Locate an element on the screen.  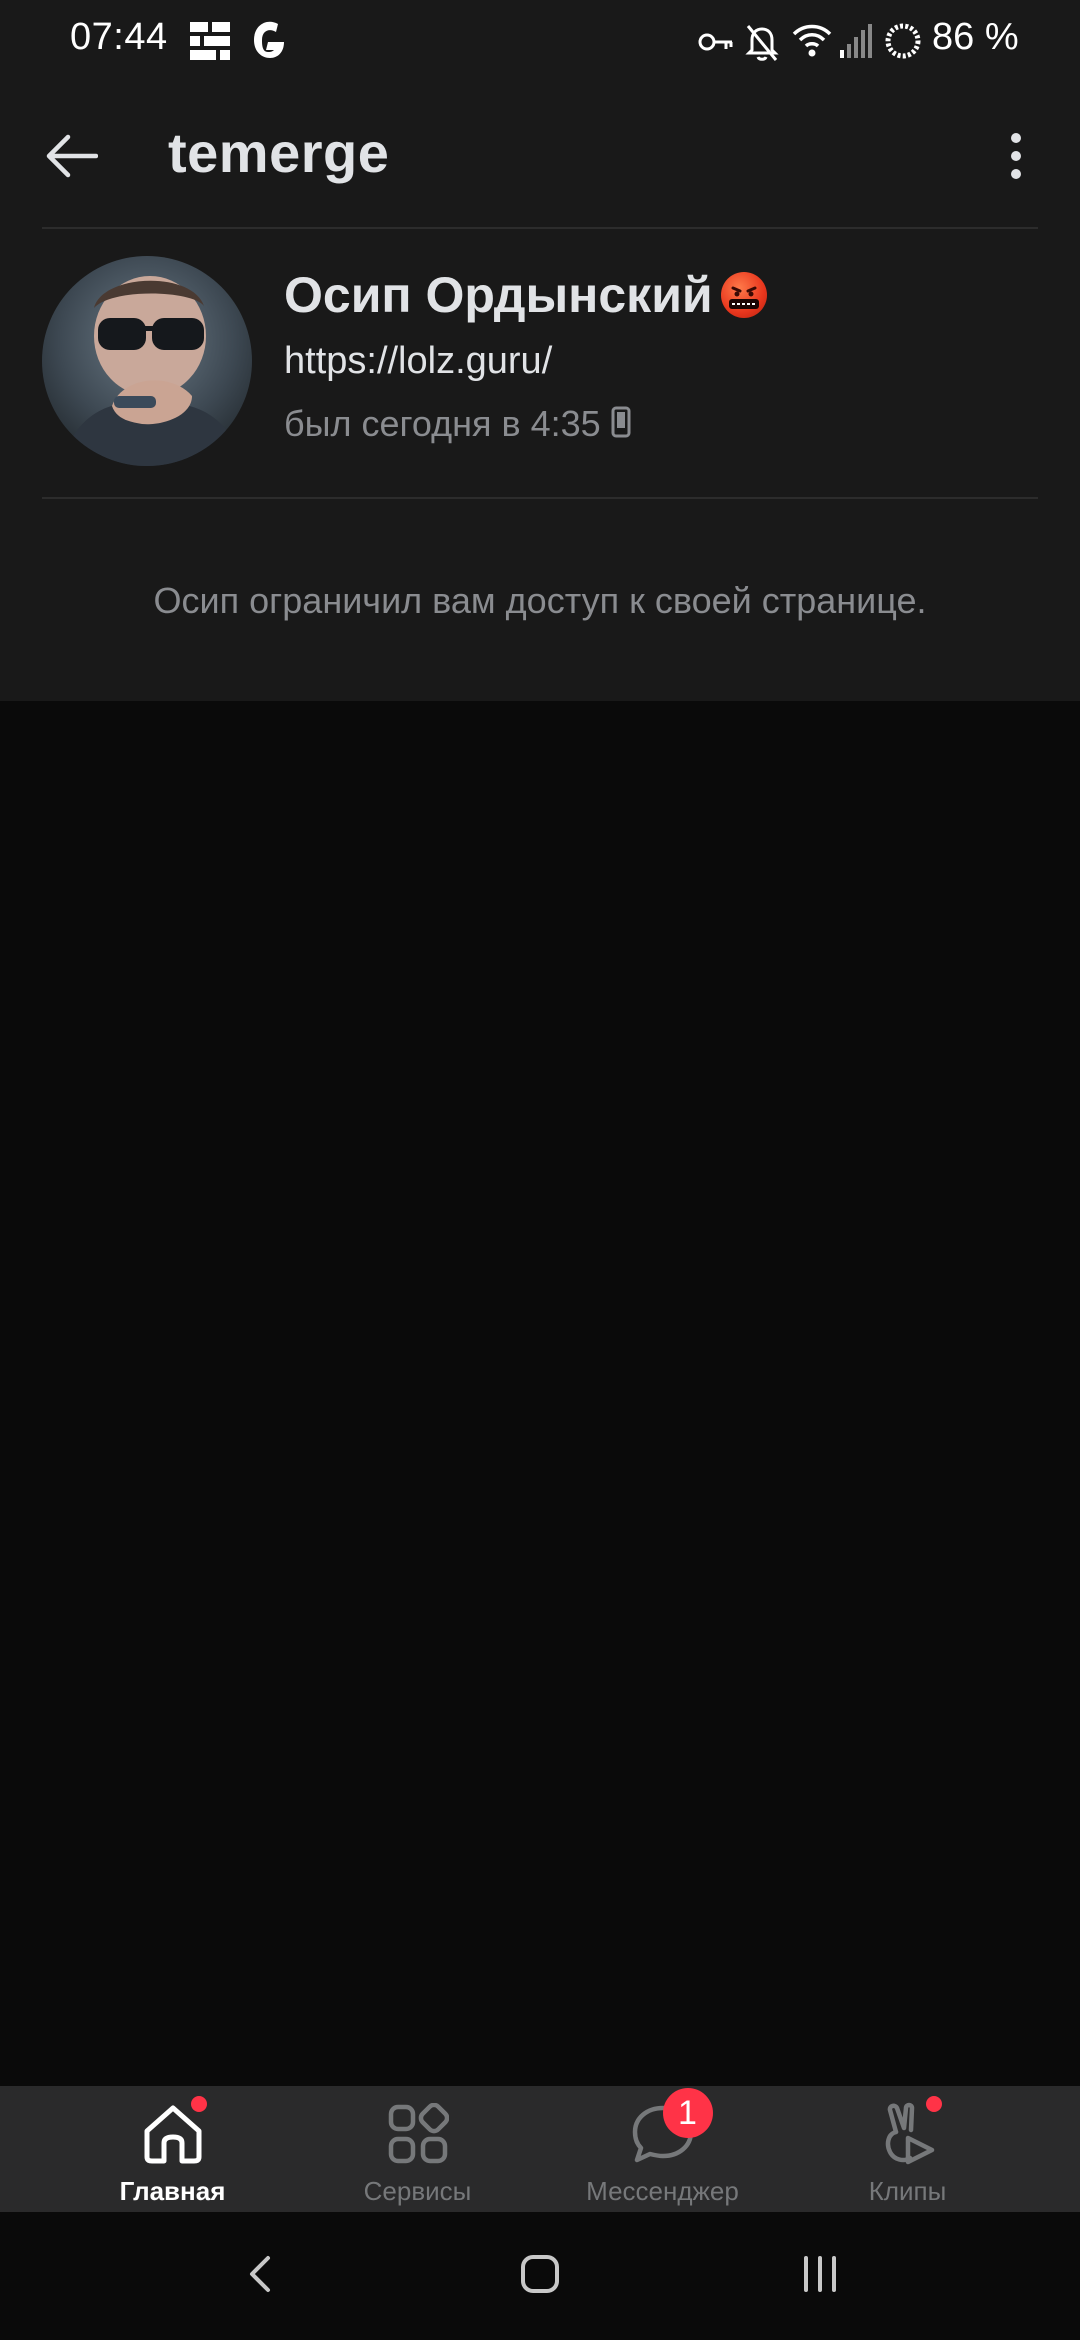
arrow-left-icon is located at coordinates (72, 158).